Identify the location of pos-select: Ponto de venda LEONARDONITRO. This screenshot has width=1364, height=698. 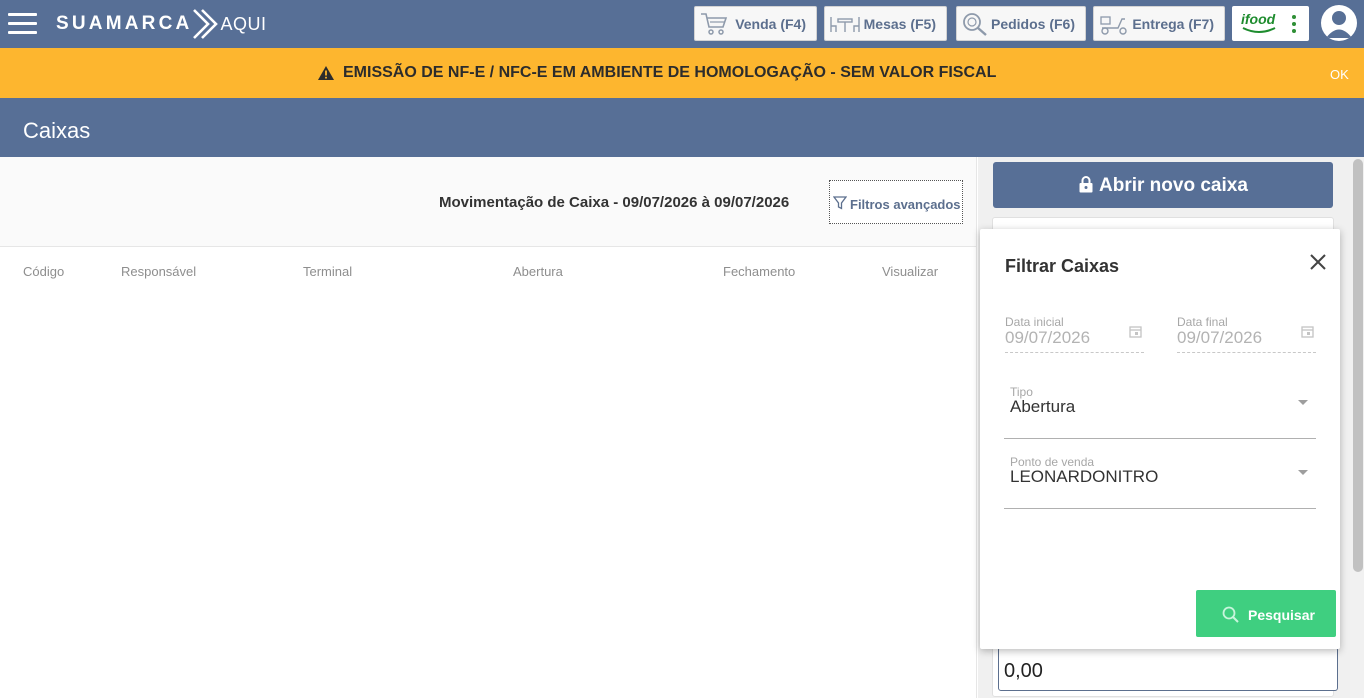
(1160, 482).